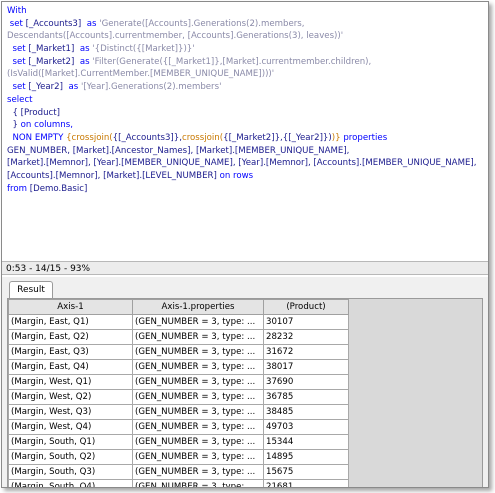 This screenshot has height=493, width=495. What do you see at coordinates (58, 188) in the screenshot?
I see `code-token: [Demo.Basic]` at bounding box center [58, 188].